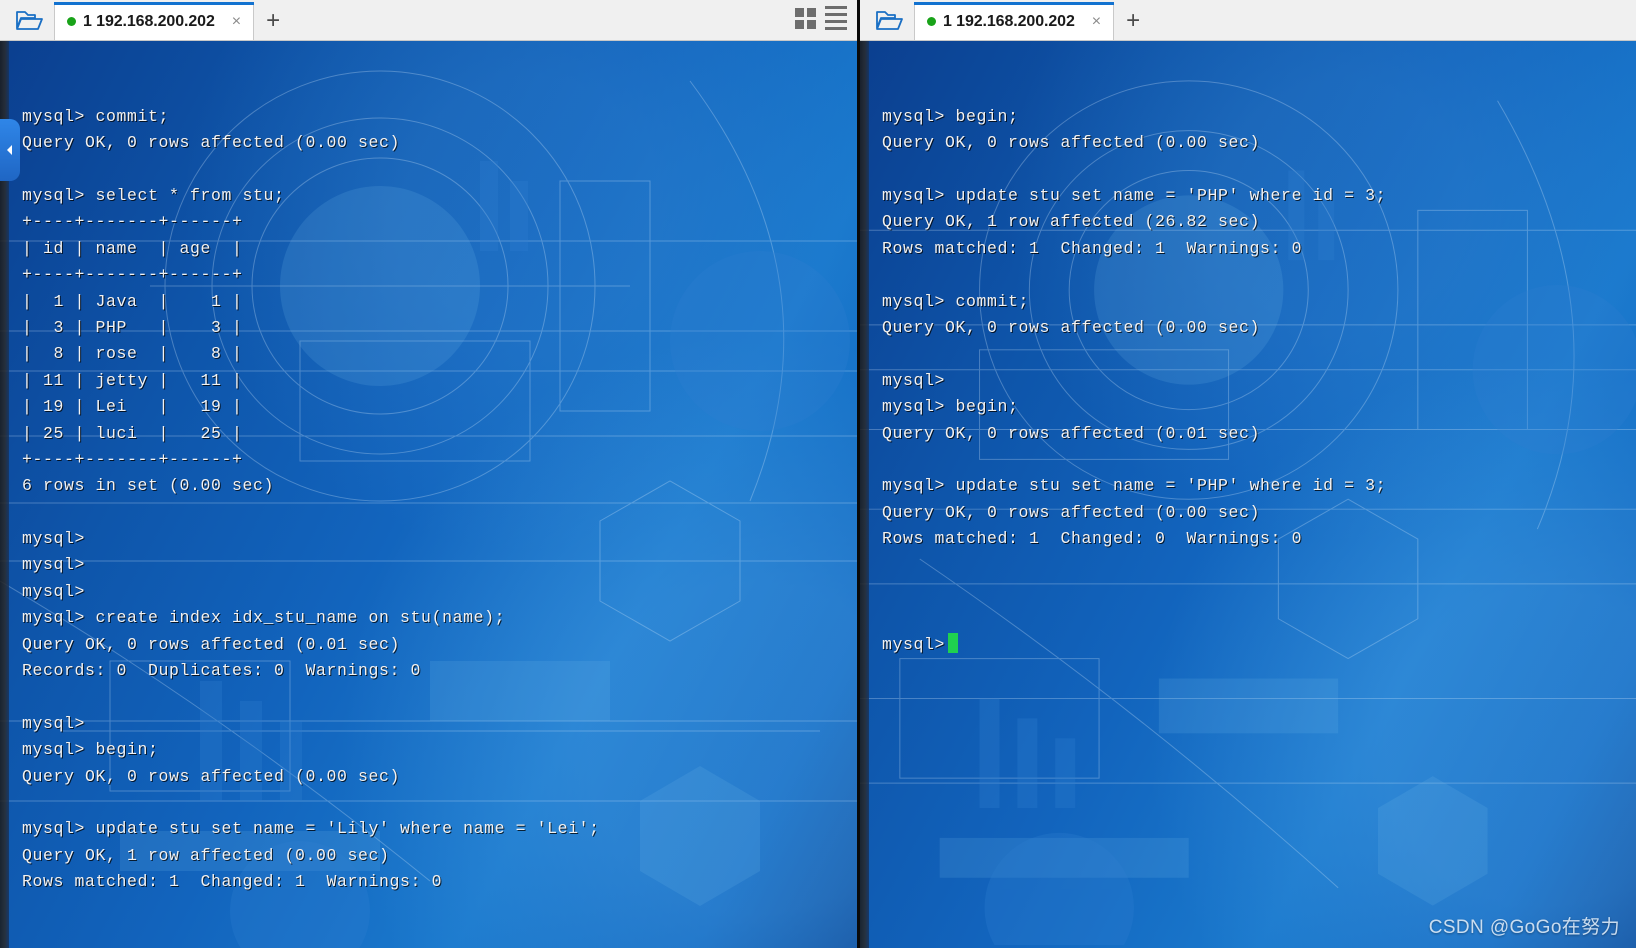 Image resolution: width=1636 pixels, height=948 pixels. I want to click on terminal-line: Query OK, 1 row affected (26.82 sec), so click(1071, 222).